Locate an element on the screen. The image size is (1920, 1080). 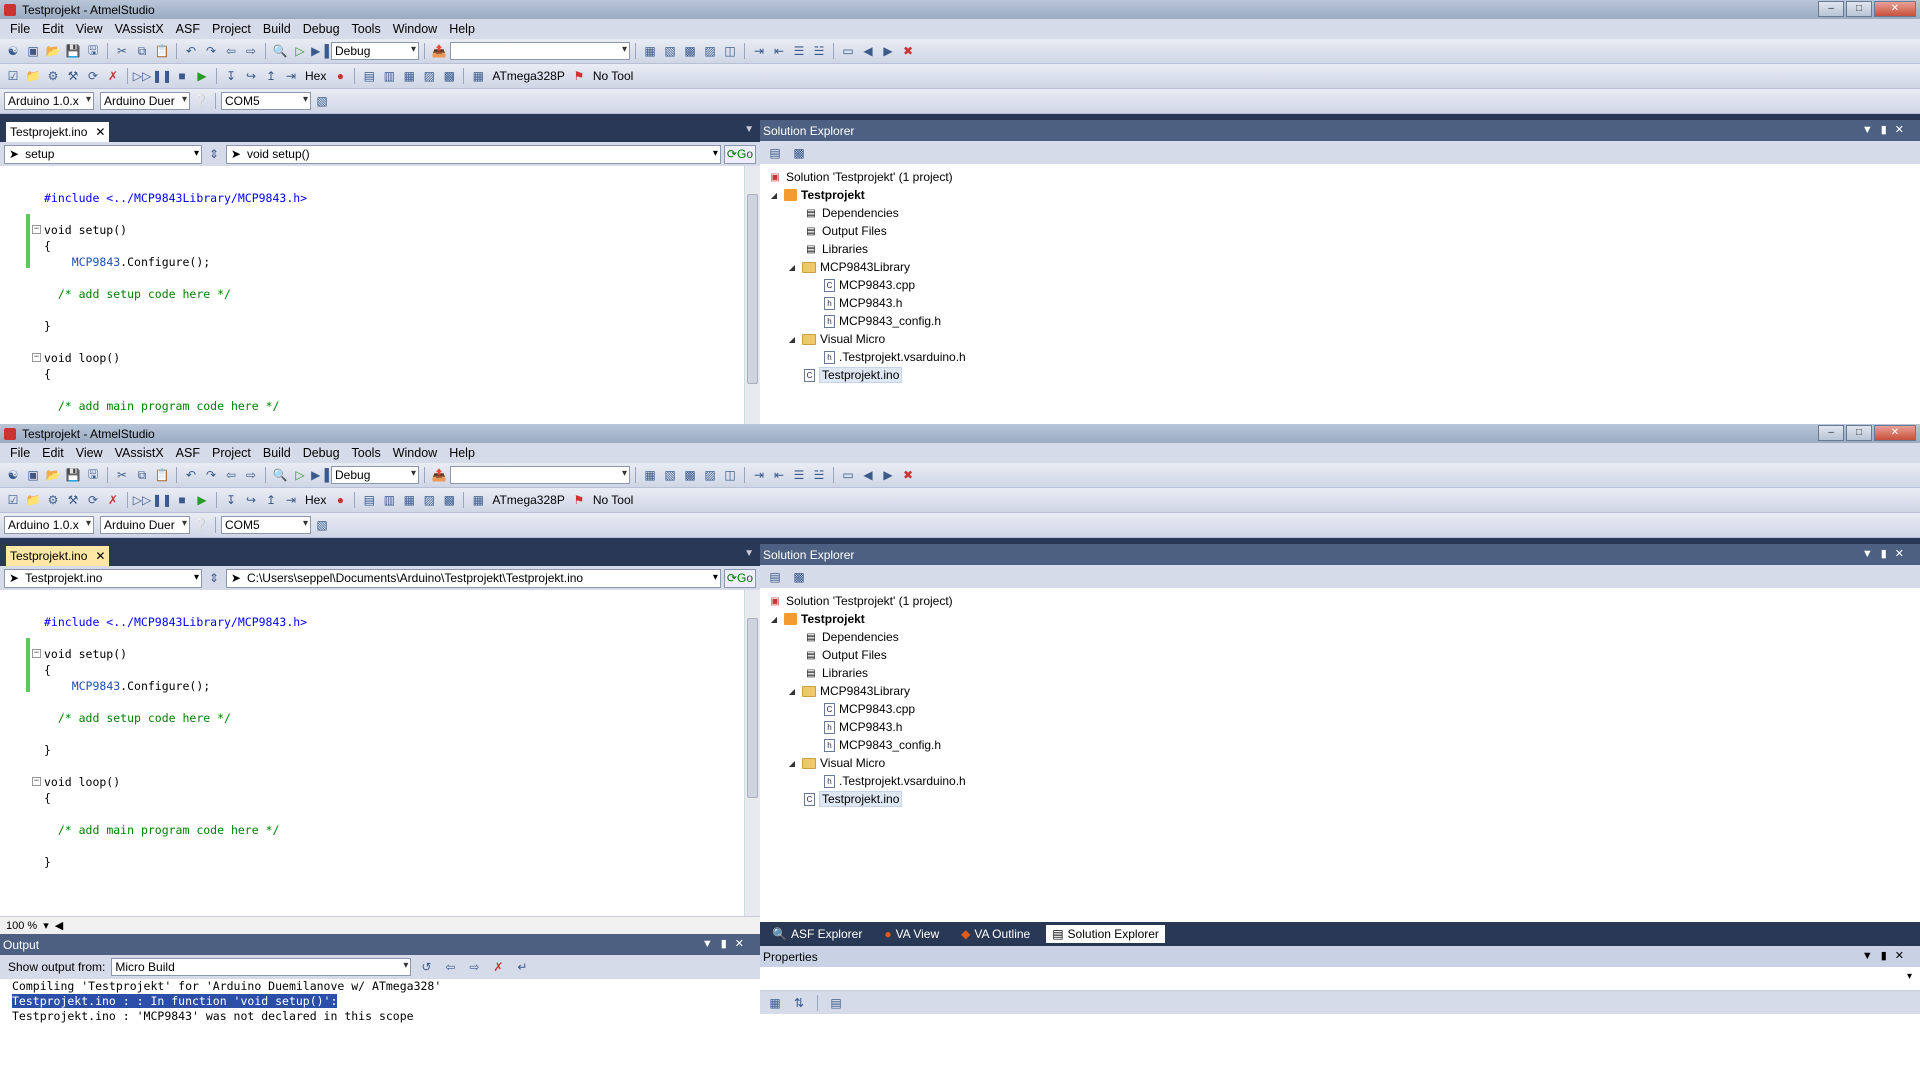
clear-bookmarks-icon: ✖ is located at coordinates (908, 51).